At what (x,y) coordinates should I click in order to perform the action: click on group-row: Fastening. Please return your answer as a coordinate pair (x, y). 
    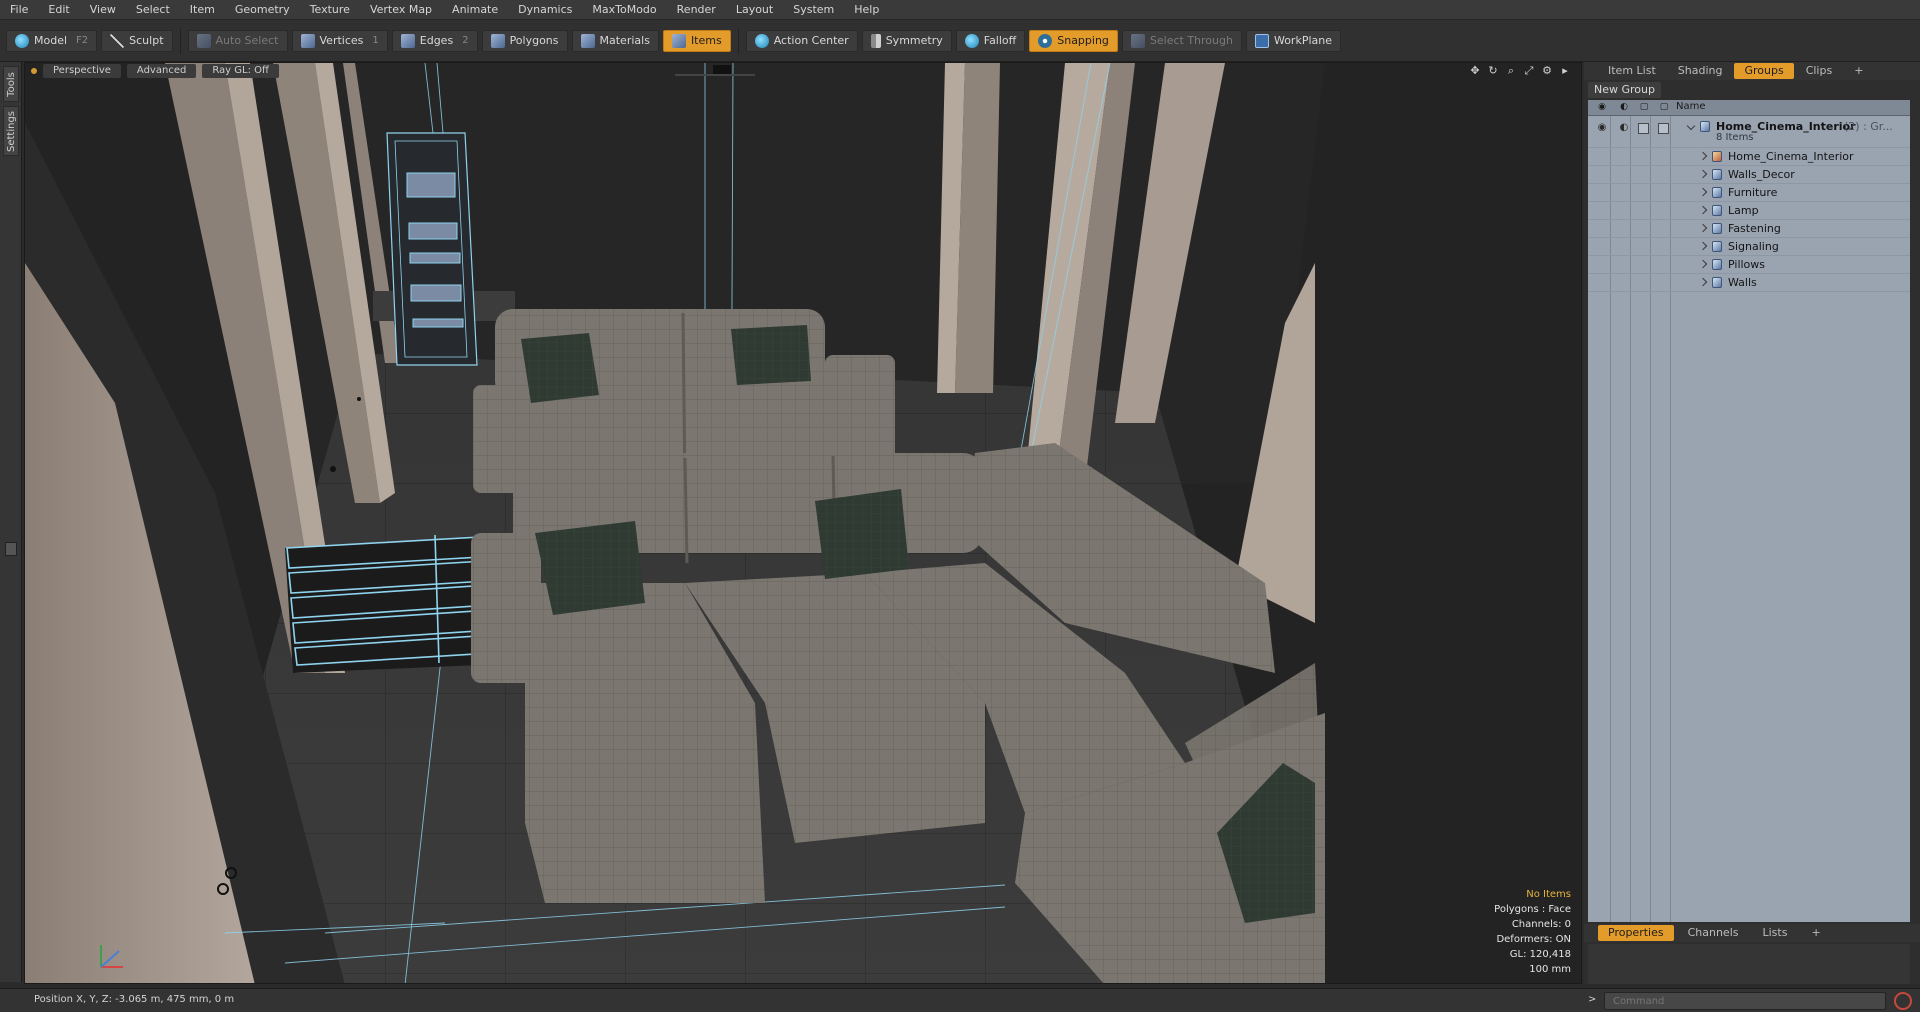
    Looking at the image, I should click on (1749, 229).